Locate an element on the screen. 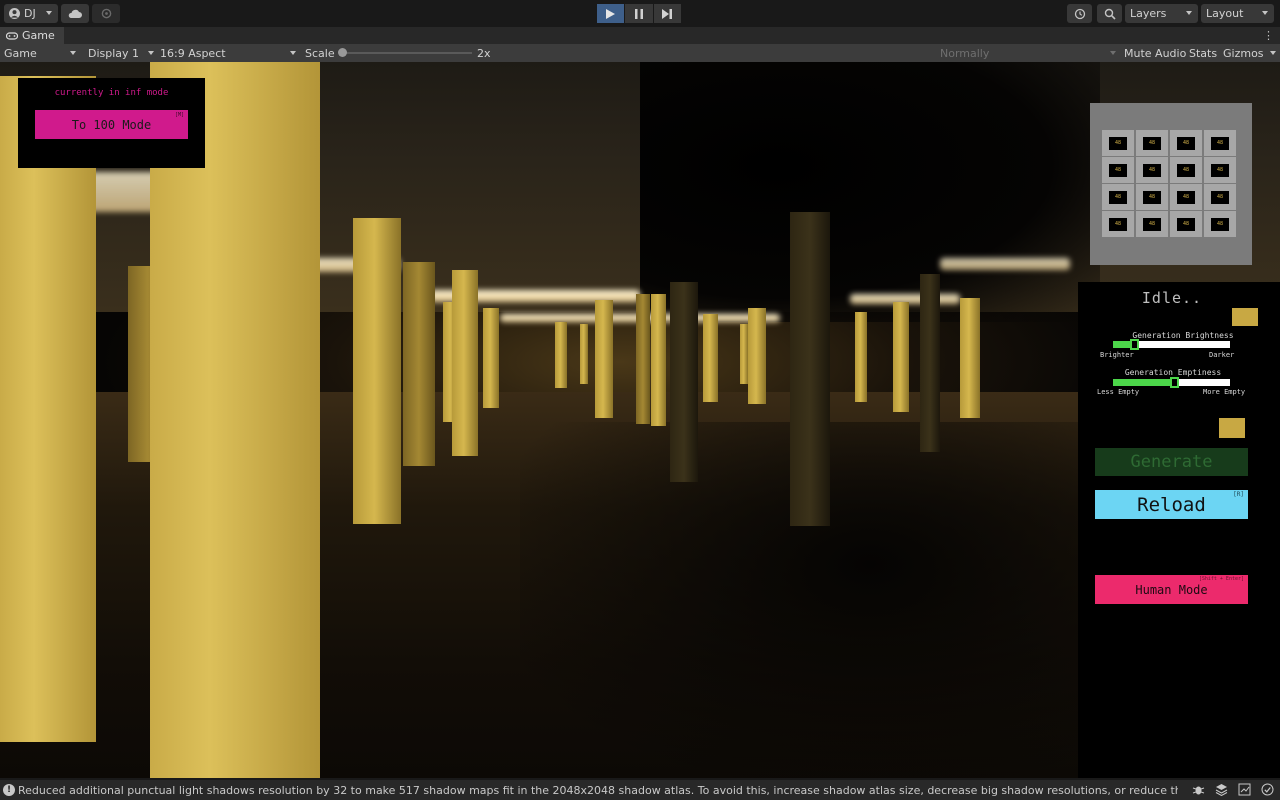 The width and height of the screenshot is (1280, 800). status-icons is located at coordinates (1233, 789).